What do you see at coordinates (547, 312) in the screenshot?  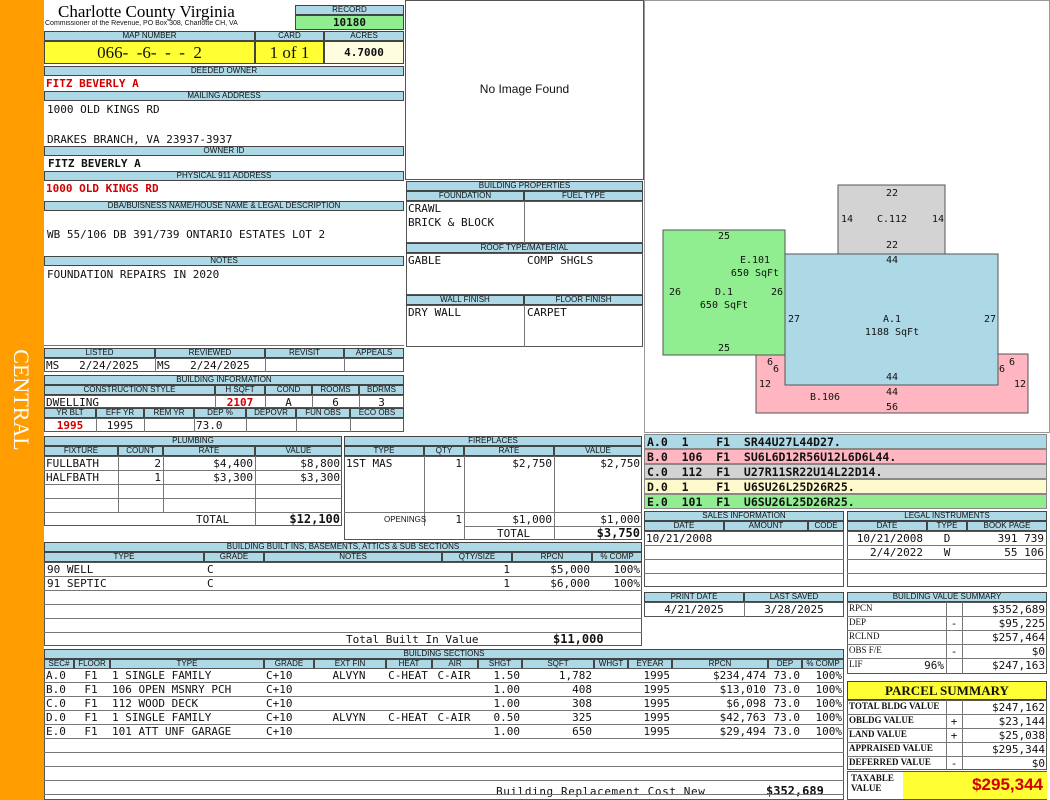 I see `floor-finish-value: CARPET` at bounding box center [547, 312].